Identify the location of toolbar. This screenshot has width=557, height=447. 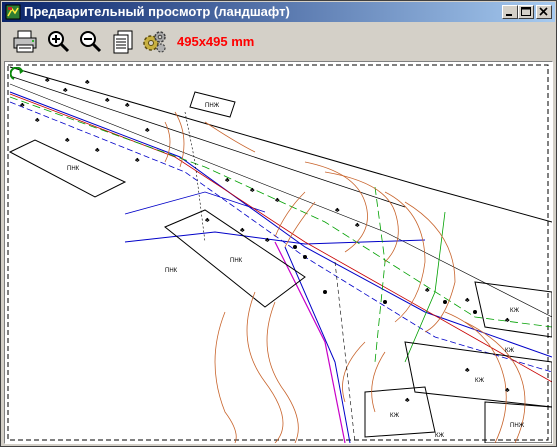
(278, 42).